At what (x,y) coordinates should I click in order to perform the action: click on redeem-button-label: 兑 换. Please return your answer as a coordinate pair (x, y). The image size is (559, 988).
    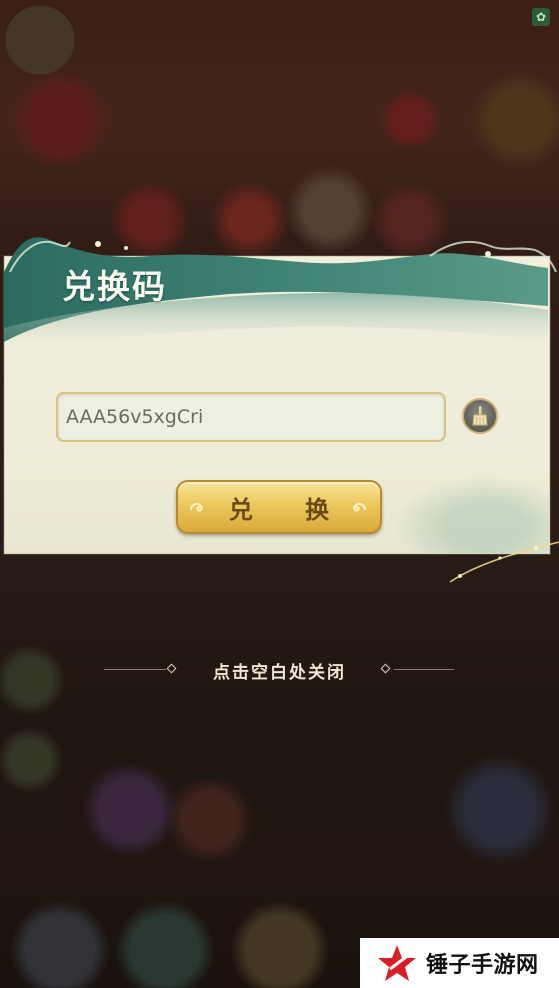
    Looking at the image, I should click on (290, 509).